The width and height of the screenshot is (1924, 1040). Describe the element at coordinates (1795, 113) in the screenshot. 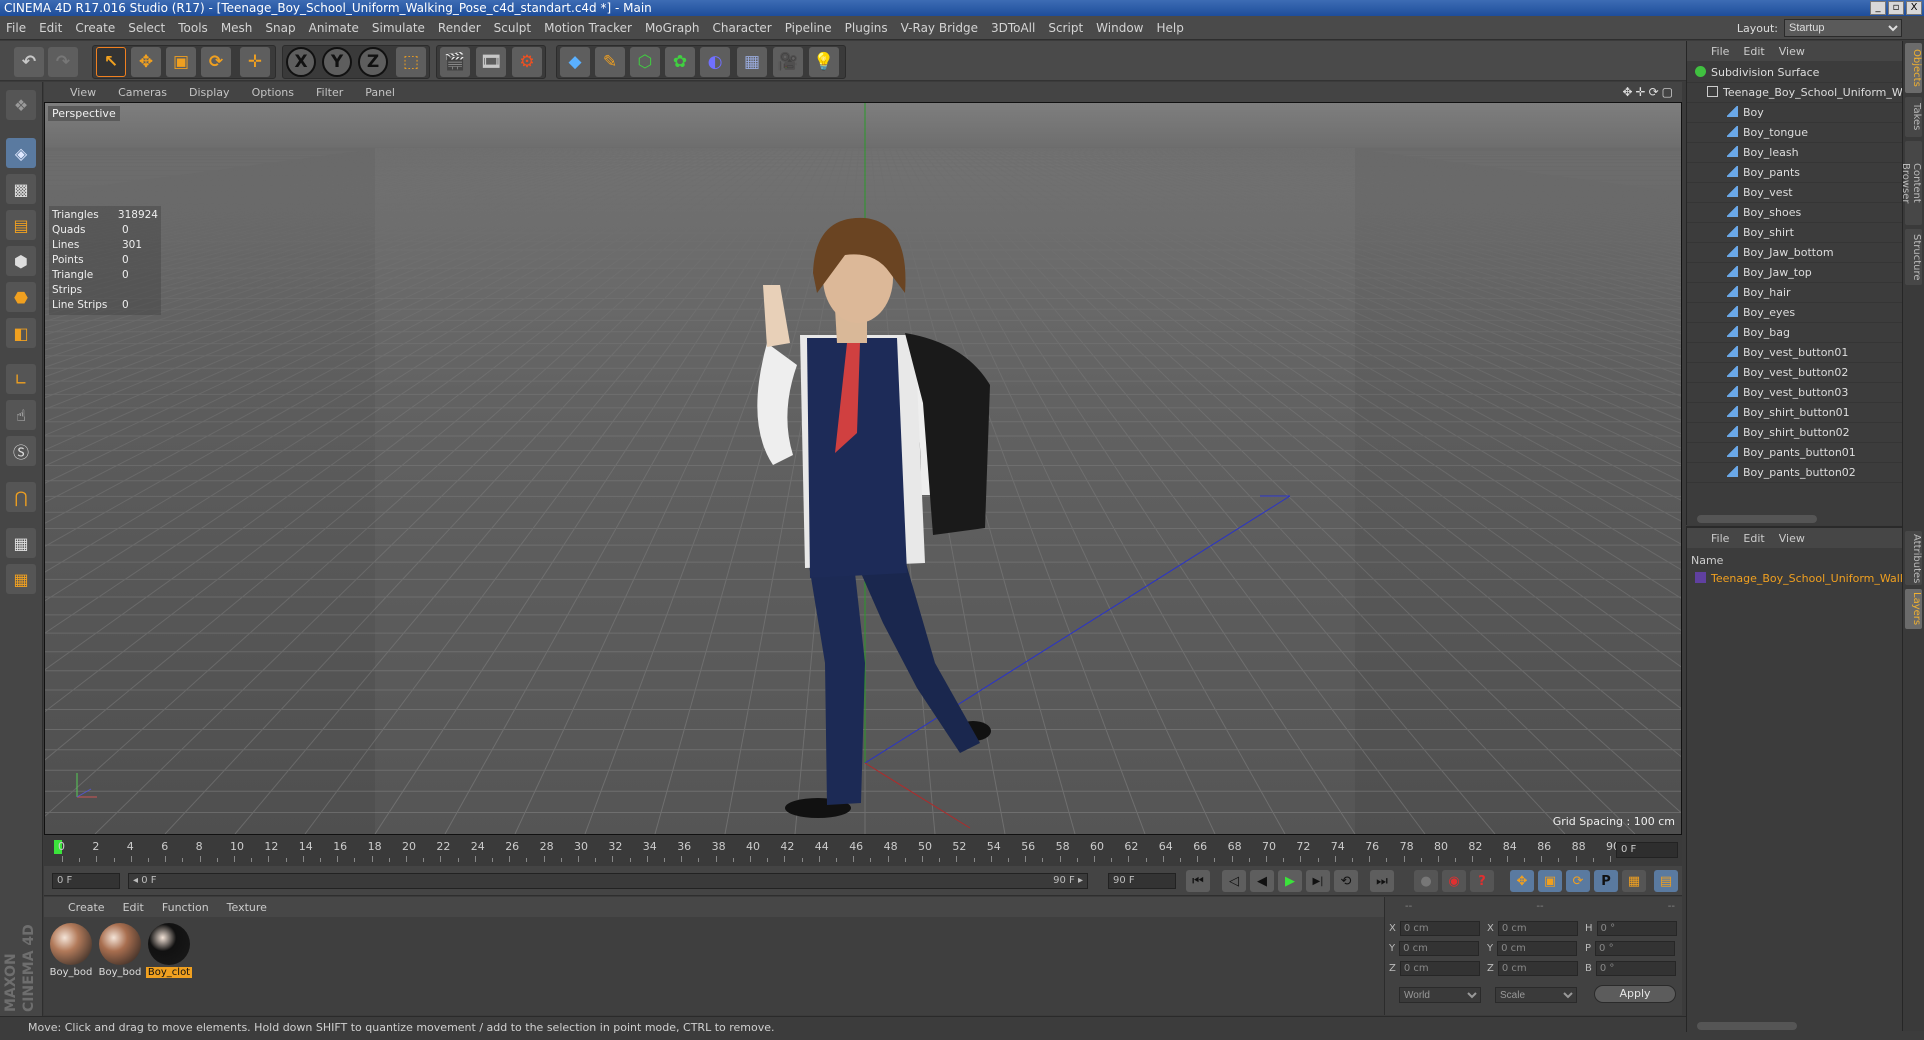

I see `object-row: Boy` at that location.